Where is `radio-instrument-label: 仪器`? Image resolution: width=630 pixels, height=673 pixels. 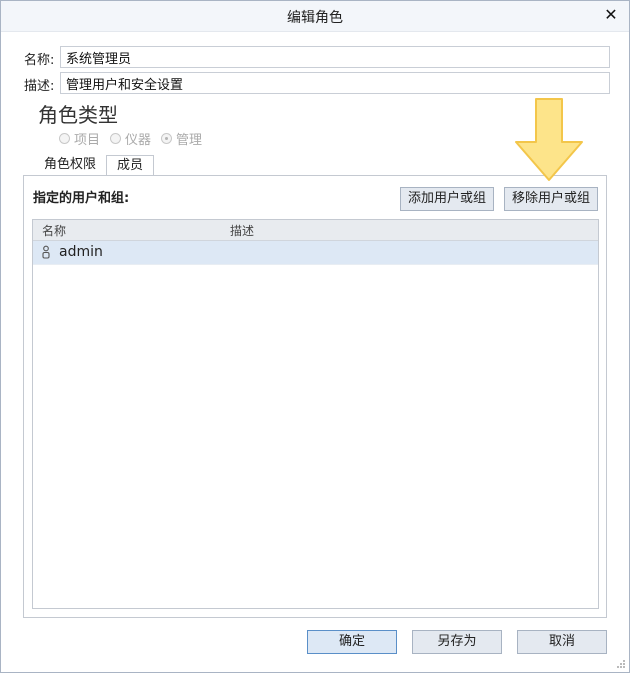
radio-instrument-label: 仪器 is located at coordinates (138, 140).